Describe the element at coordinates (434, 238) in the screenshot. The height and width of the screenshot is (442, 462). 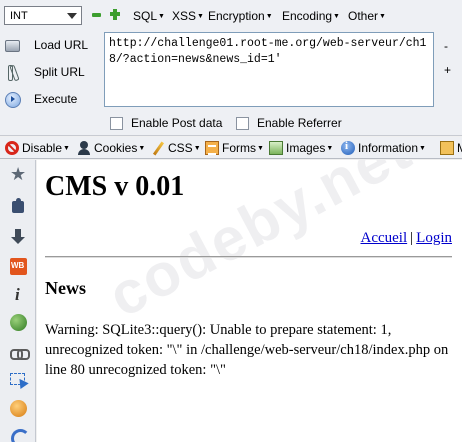
I see `nav-login-link: Login` at that location.